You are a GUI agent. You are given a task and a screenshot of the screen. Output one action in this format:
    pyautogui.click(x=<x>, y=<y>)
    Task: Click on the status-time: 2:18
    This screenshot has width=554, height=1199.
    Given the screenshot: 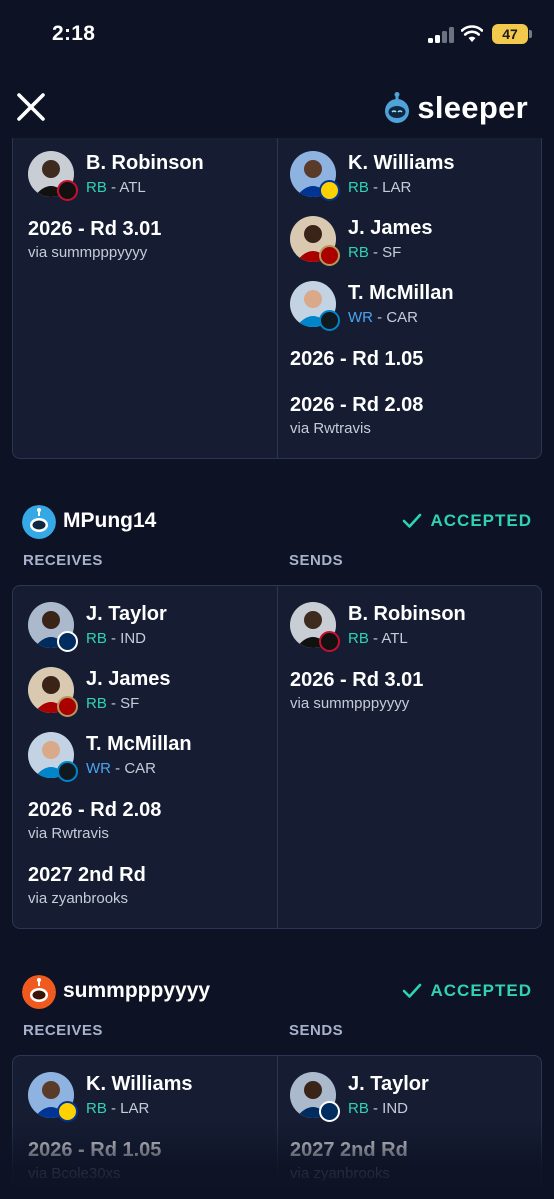 What is the action you would take?
    pyautogui.click(x=74, y=33)
    